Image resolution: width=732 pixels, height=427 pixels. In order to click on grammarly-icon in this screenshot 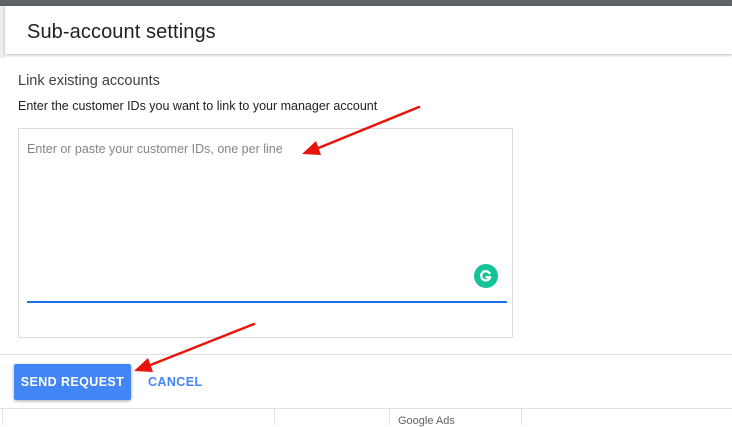, I will do `click(486, 276)`.